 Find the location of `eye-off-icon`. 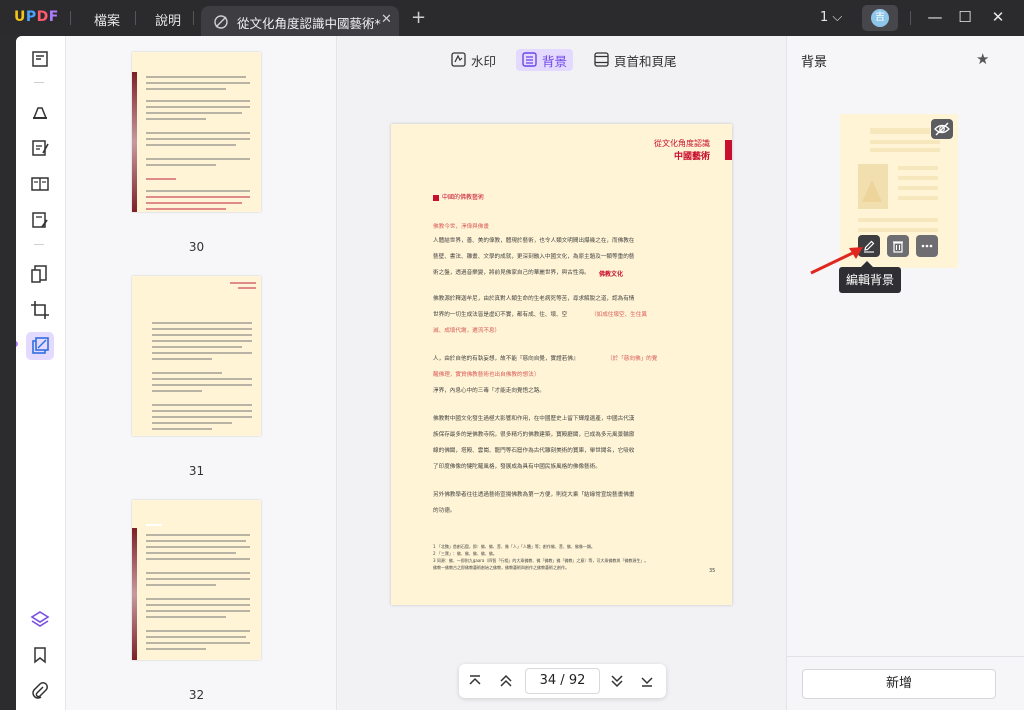

eye-off-icon is located at coordinates (942, 129).